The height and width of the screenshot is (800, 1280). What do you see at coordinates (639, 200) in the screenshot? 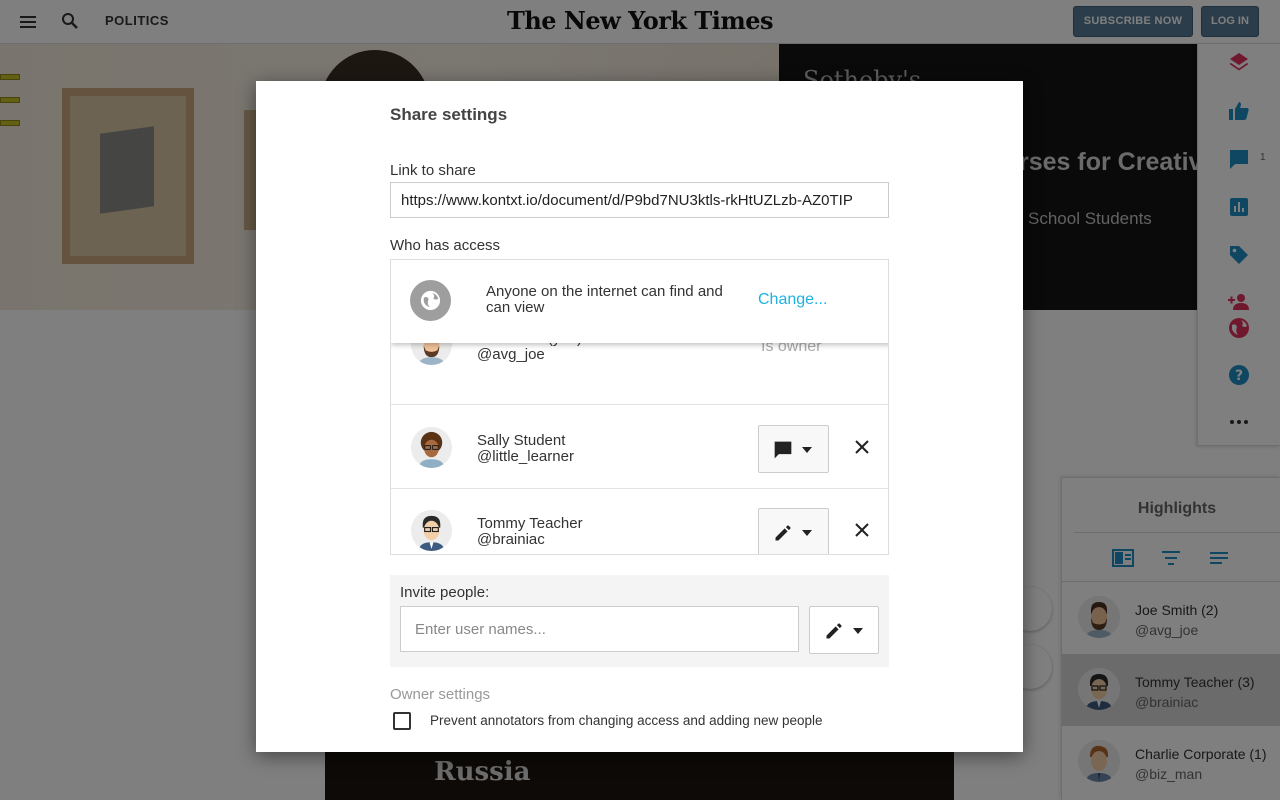
I see `share-link-field` at bounding box center [639, 200].